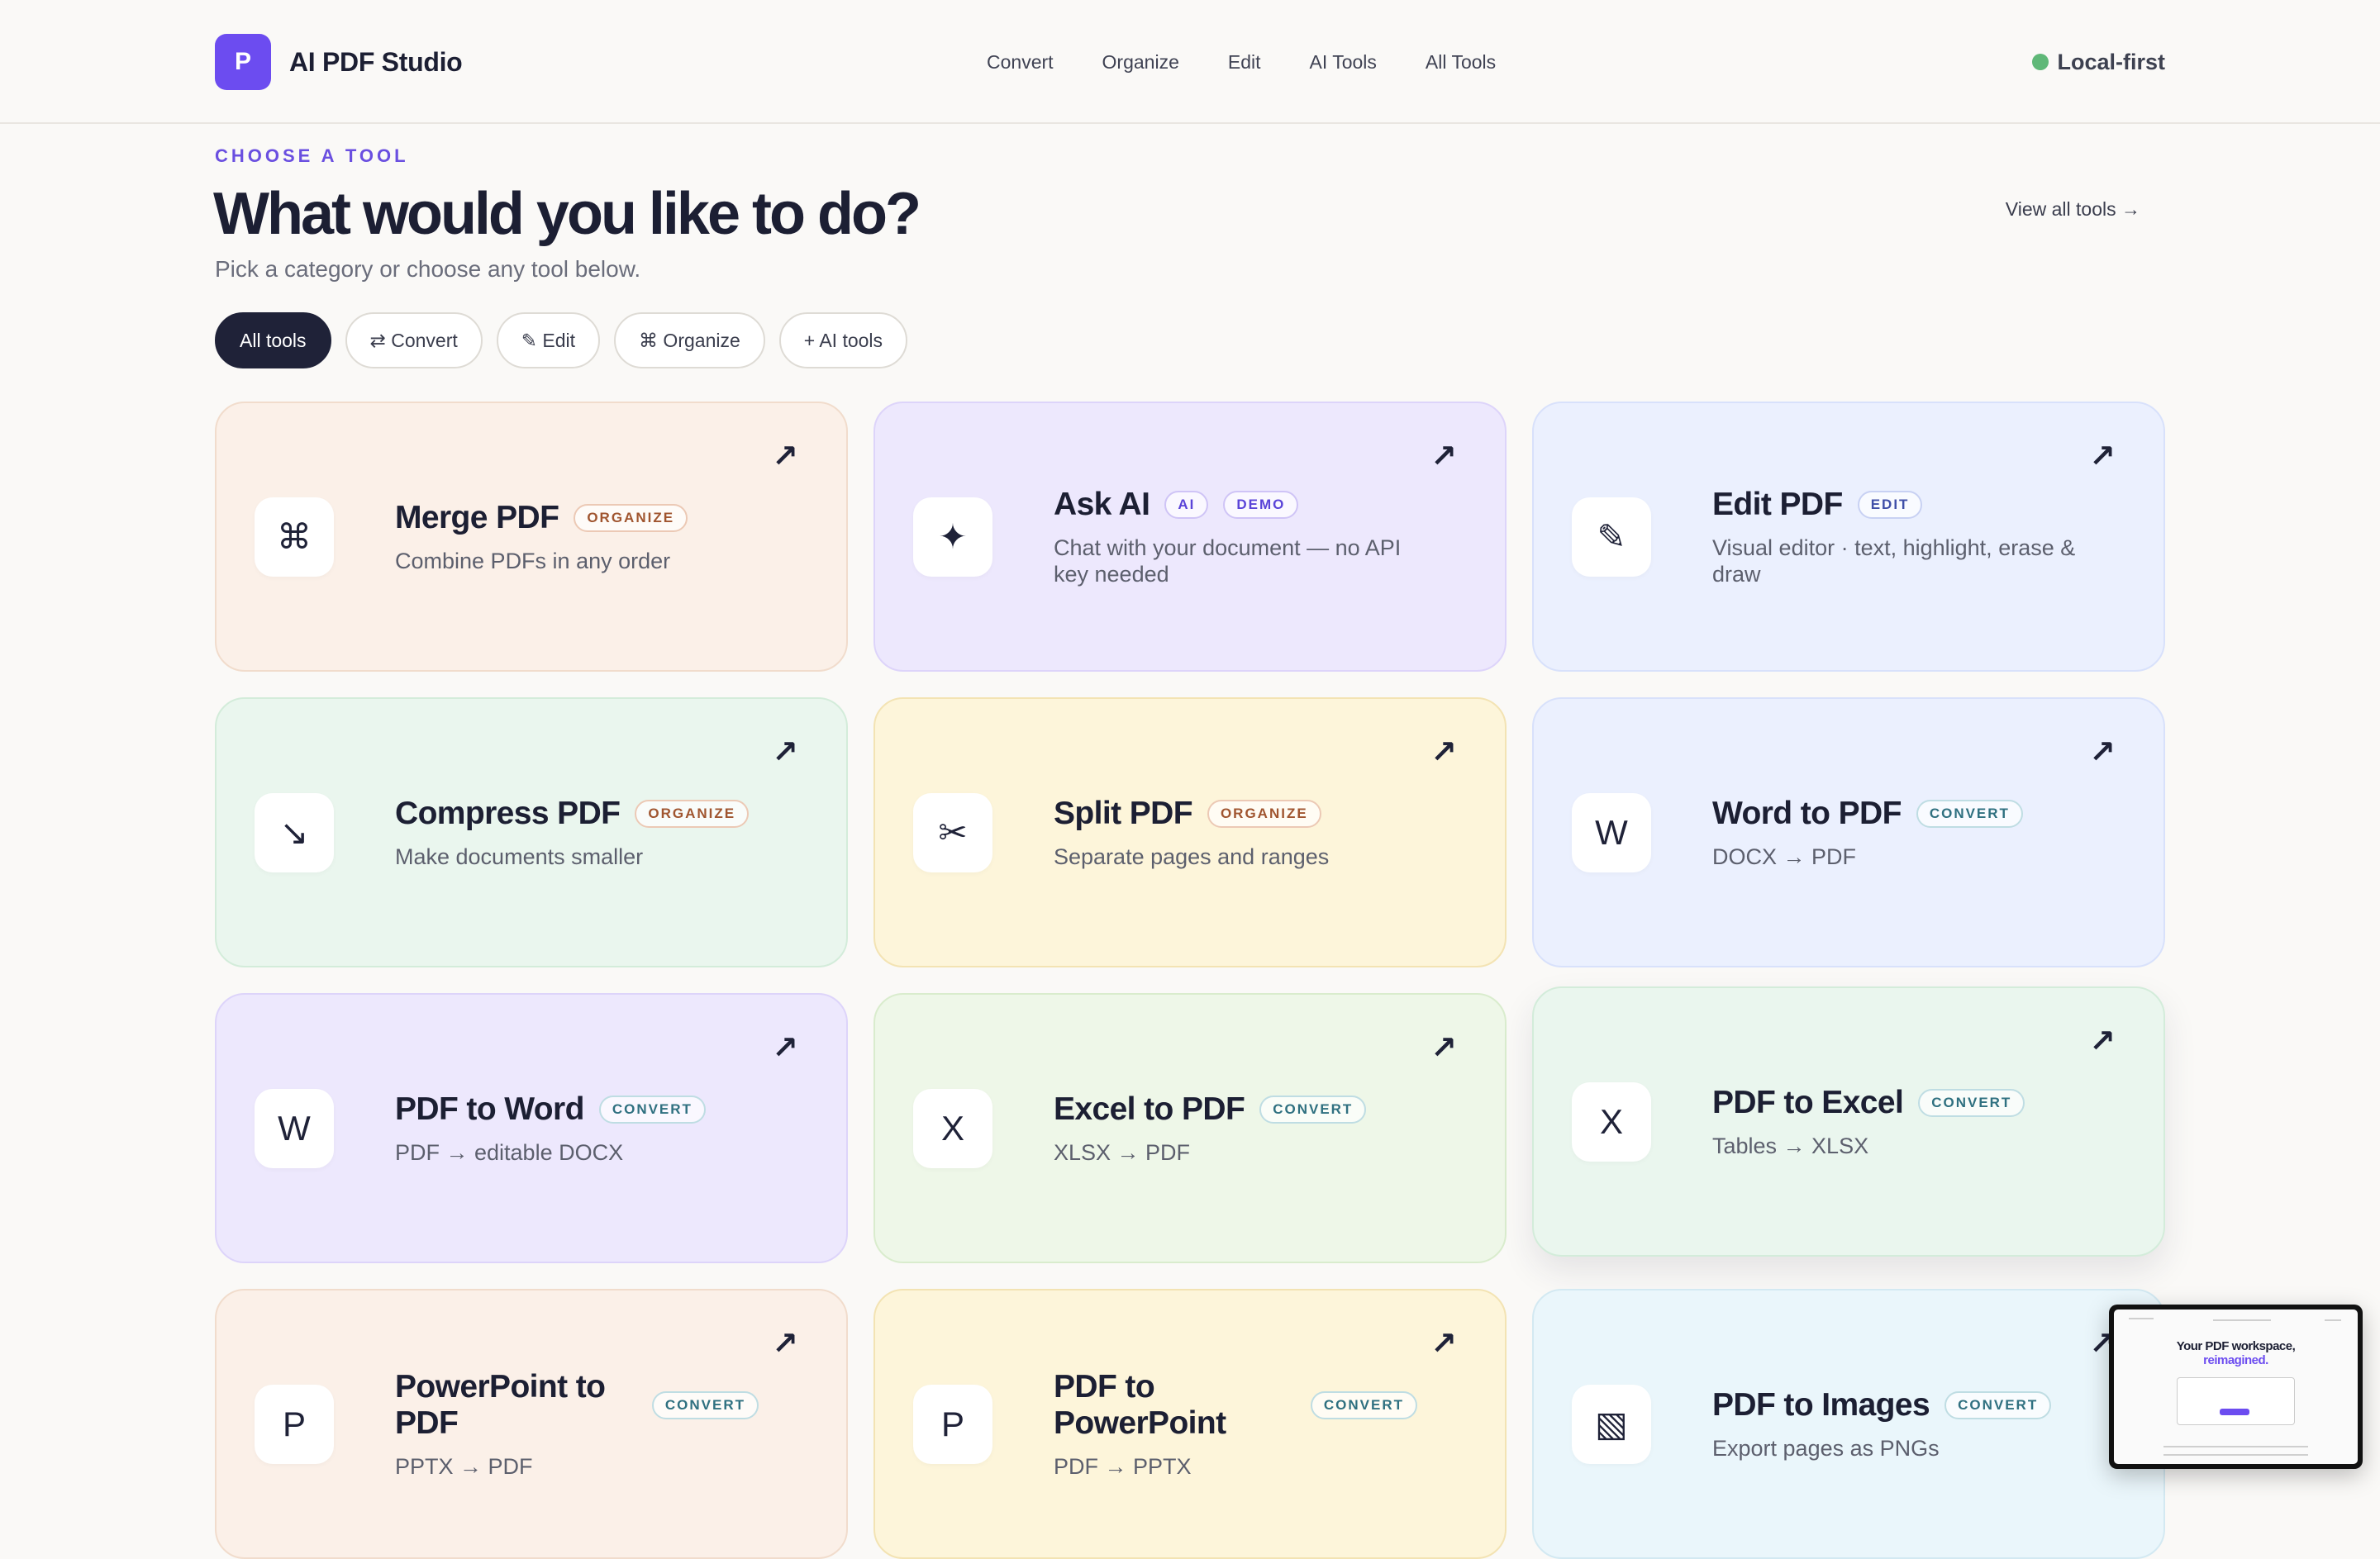 The image size is (2380, 1559). Describe the element at coordinates (1149, 1109) in the screenshot. I see `tool-title: Excel to PDF` at that location.